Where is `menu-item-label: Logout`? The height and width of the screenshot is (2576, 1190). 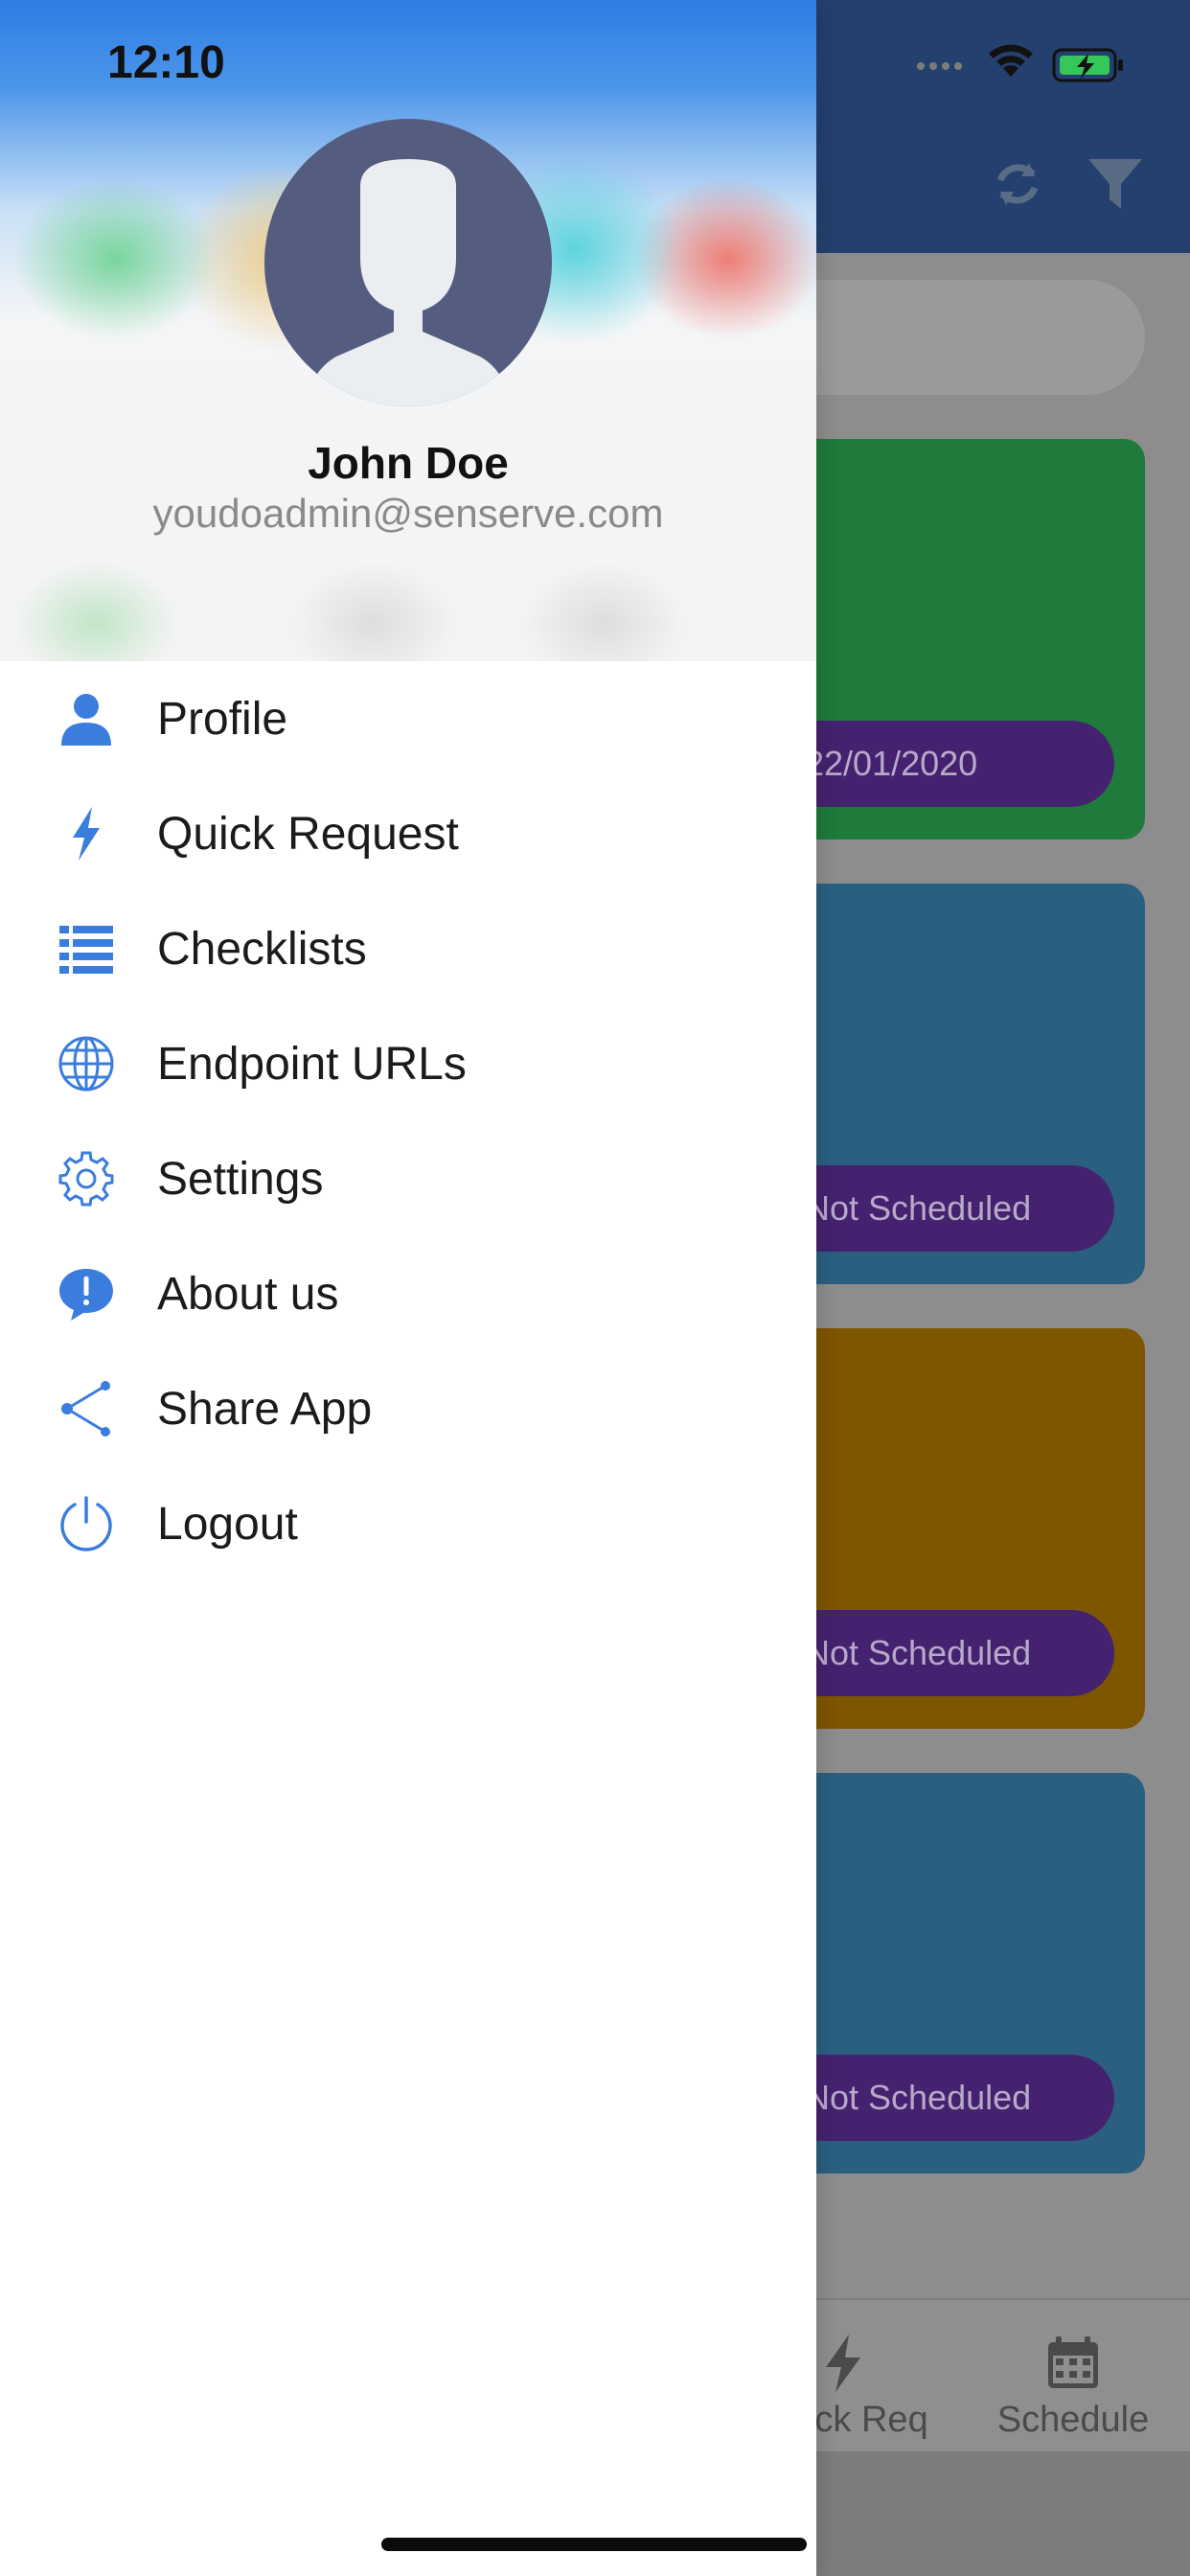 menu-item-label: Logout is located at coordinates (228, 1524).